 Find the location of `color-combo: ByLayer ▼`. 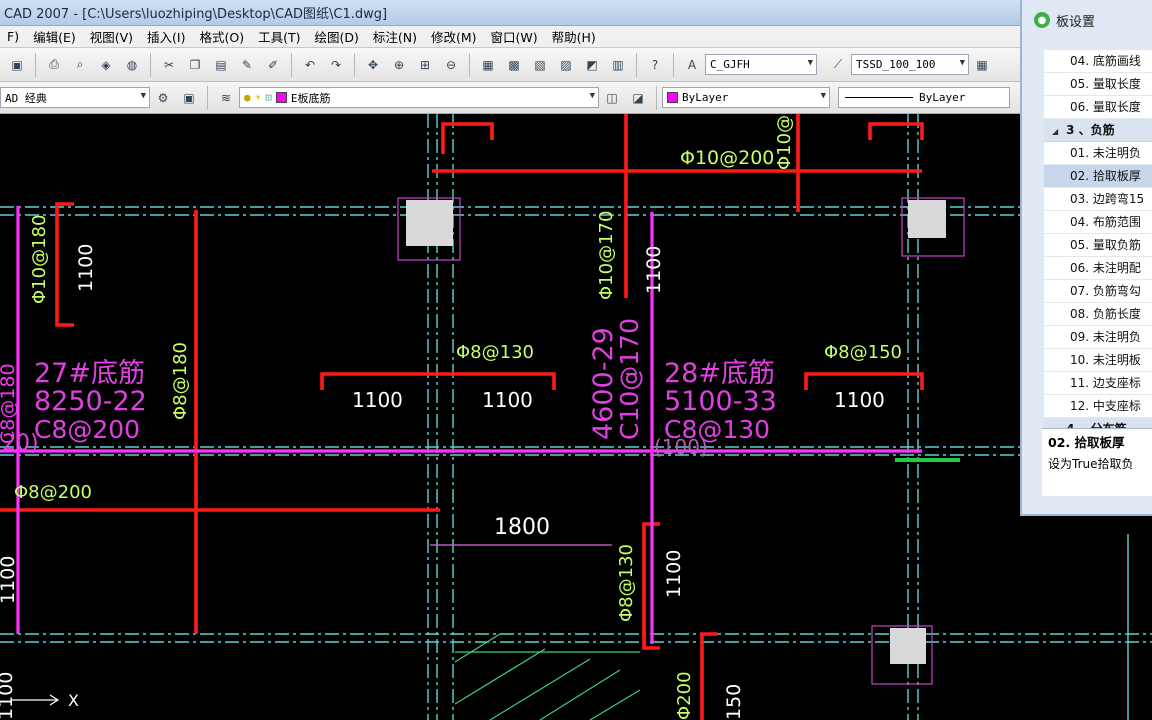

color-combo: ByLayer ▼ is located at coordinates (746, 97).